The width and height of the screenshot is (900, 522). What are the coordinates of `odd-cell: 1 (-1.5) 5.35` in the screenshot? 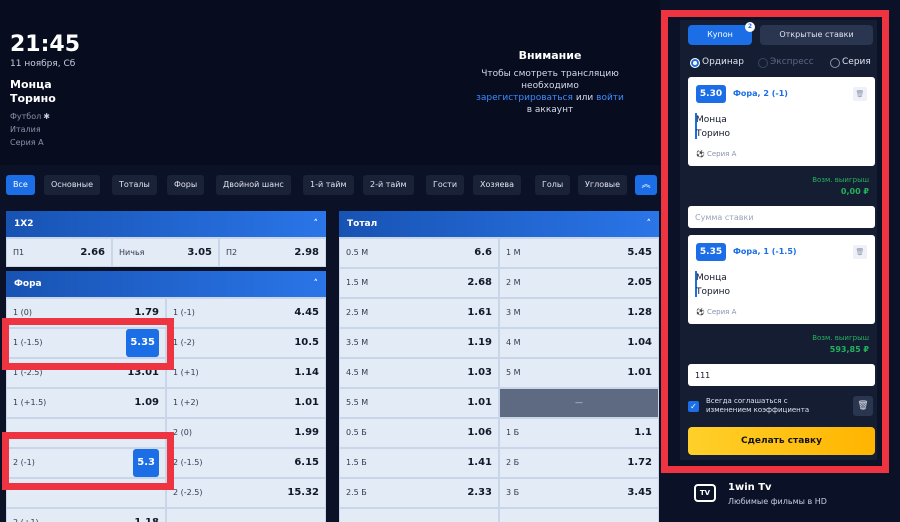 It's located at (86, 343).